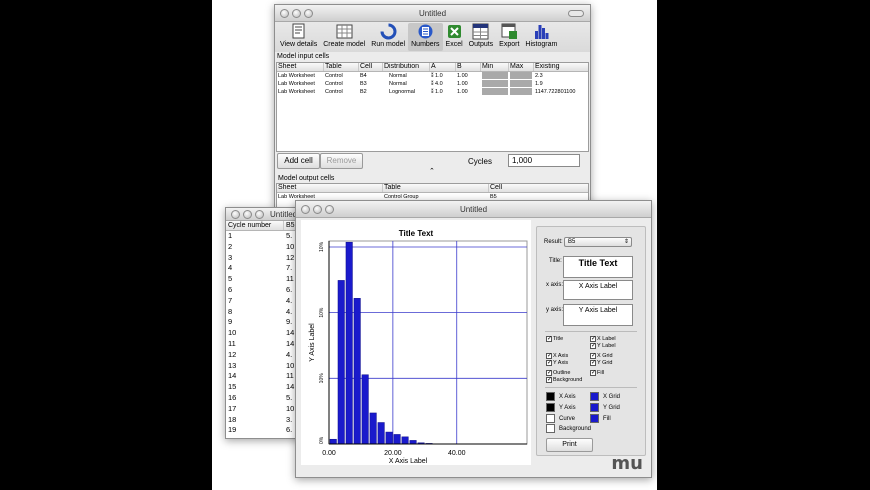 Image resolution: width=870 pixels, height=490 pixels. I want to click on histogram-window-titlebar: Untitled, so click(473, 209).